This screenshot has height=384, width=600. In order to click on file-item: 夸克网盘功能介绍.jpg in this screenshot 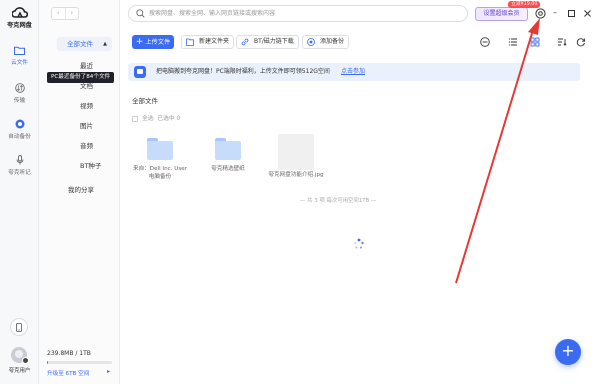, I will do `click(296, 156)`.